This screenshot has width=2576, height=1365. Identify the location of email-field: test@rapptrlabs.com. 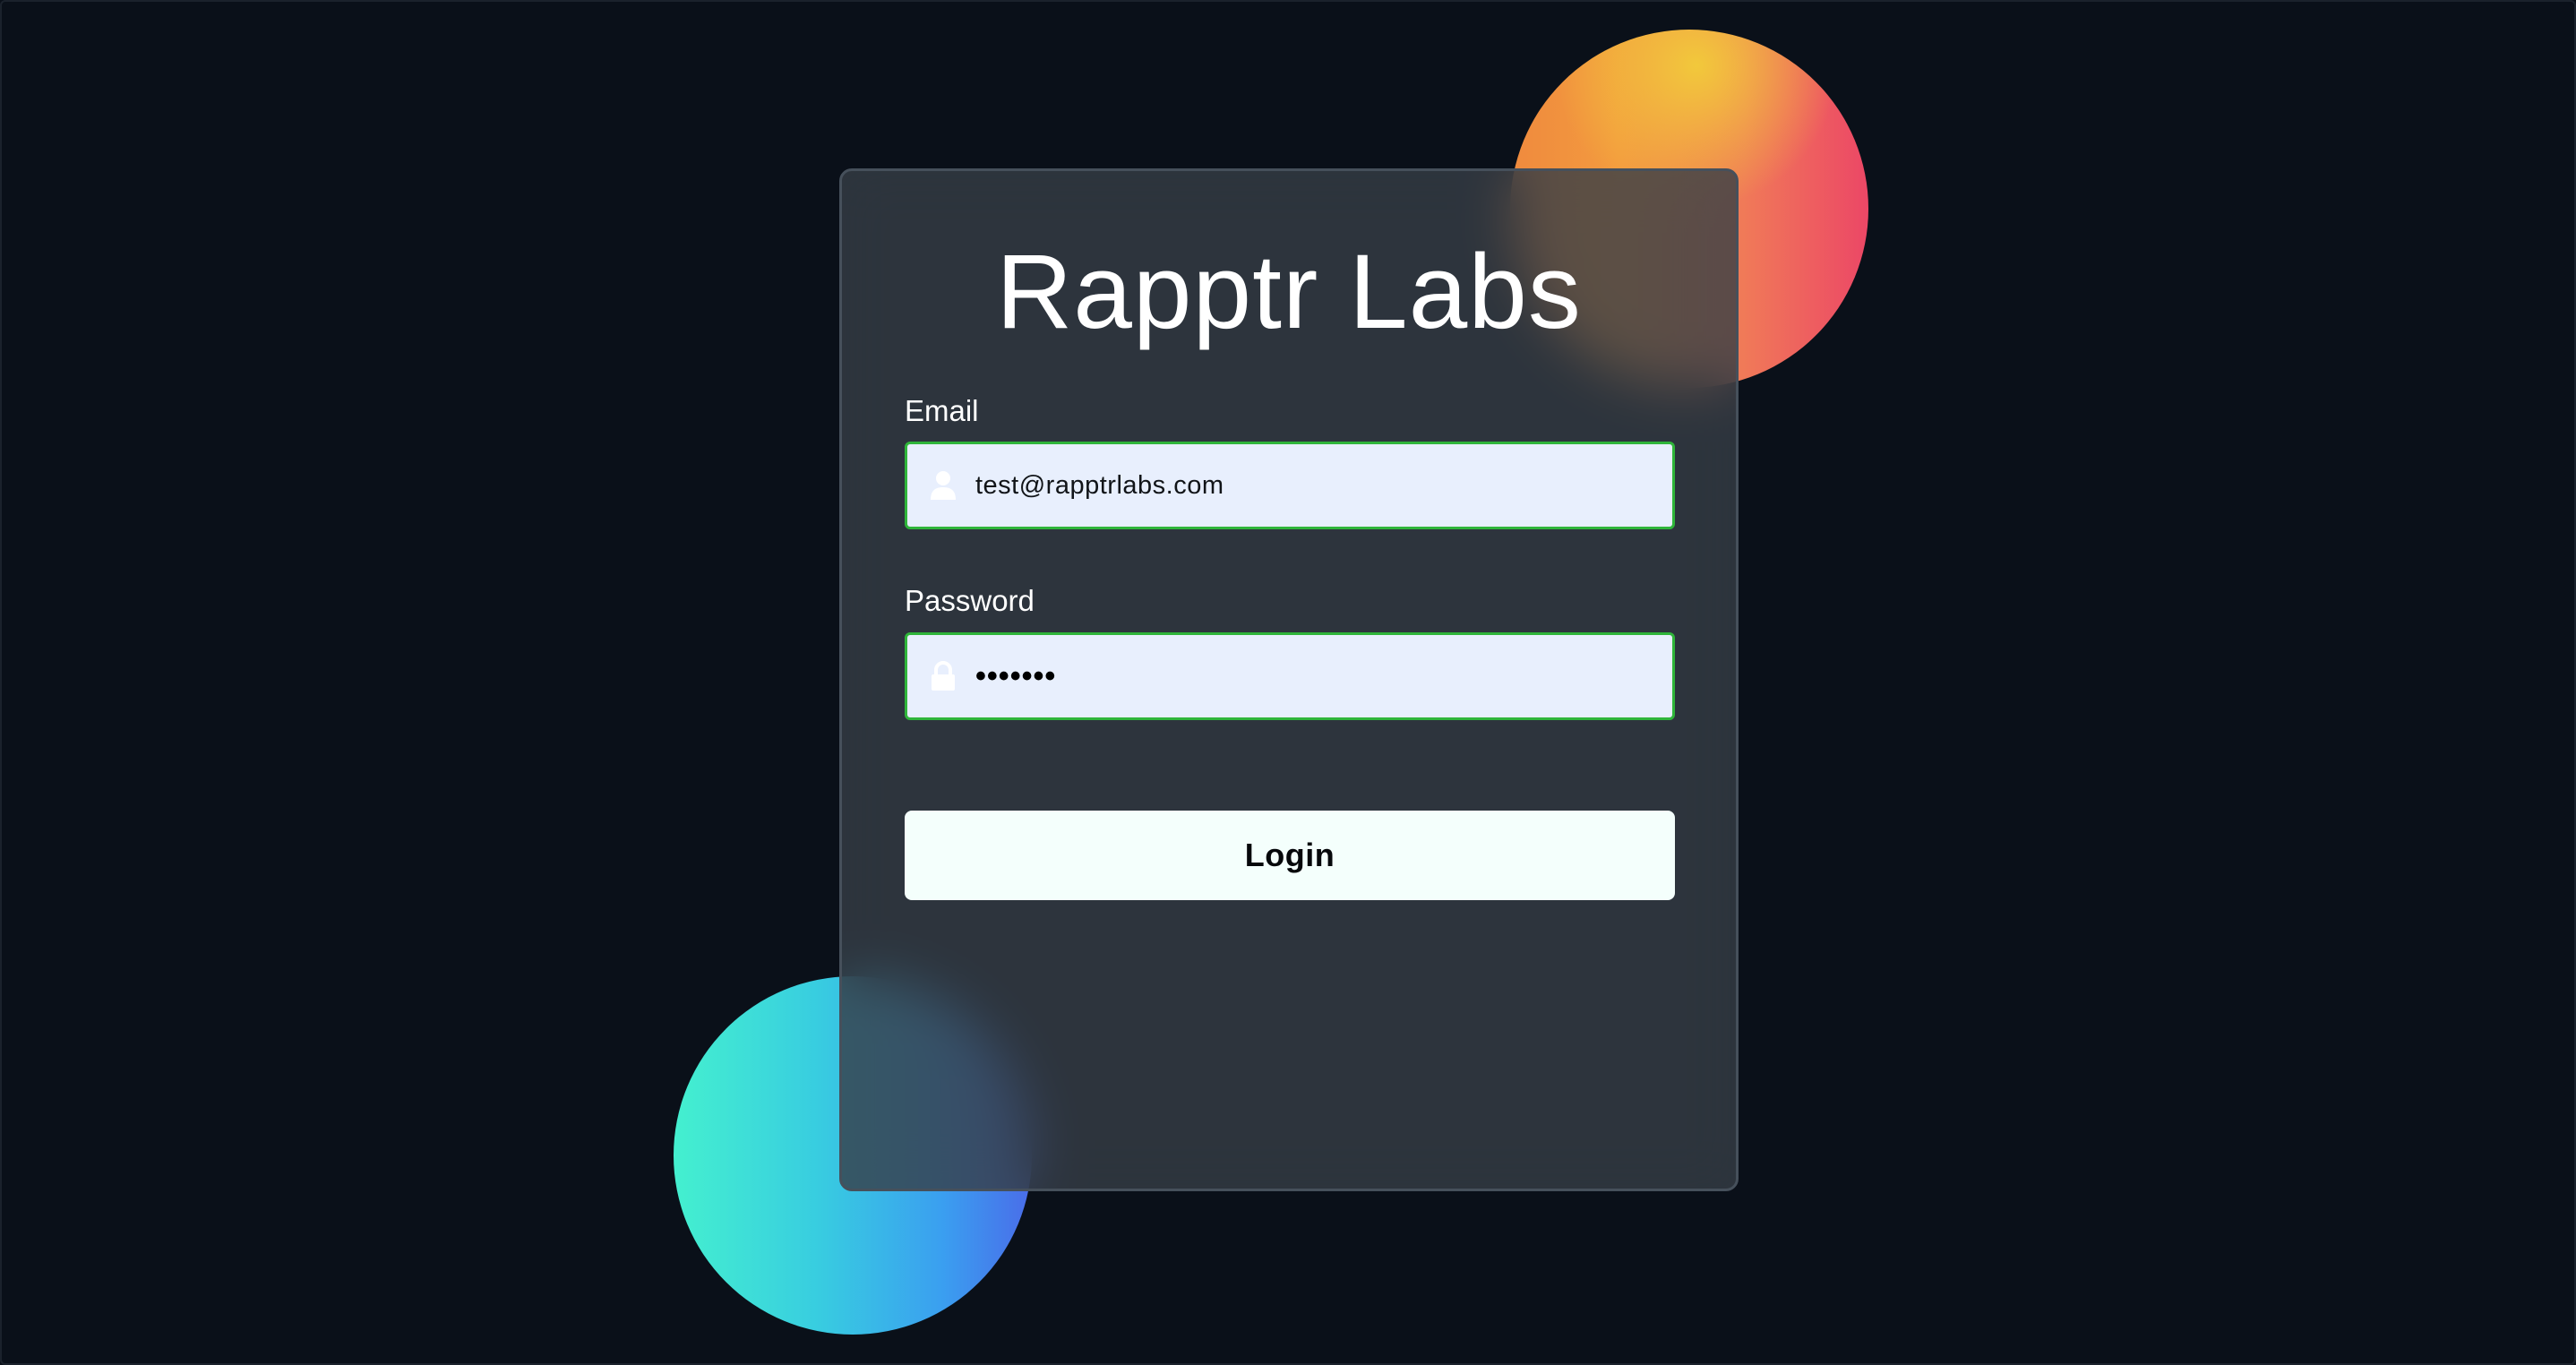
(1290, 485).